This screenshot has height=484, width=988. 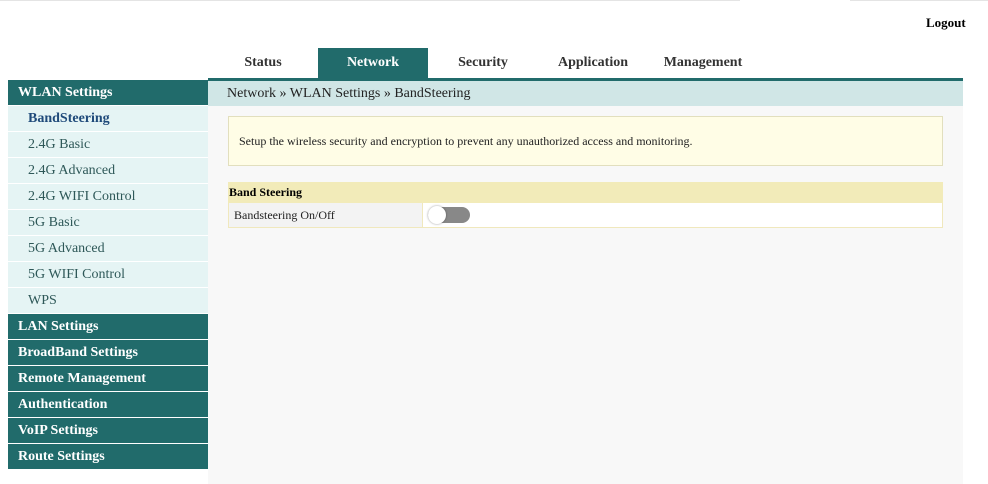 What do you see at coordinates (108, 430) in the screenshot?
I see `sidebar-header-voip-settings: VoIP Settings` at bounding box center [108, 430].